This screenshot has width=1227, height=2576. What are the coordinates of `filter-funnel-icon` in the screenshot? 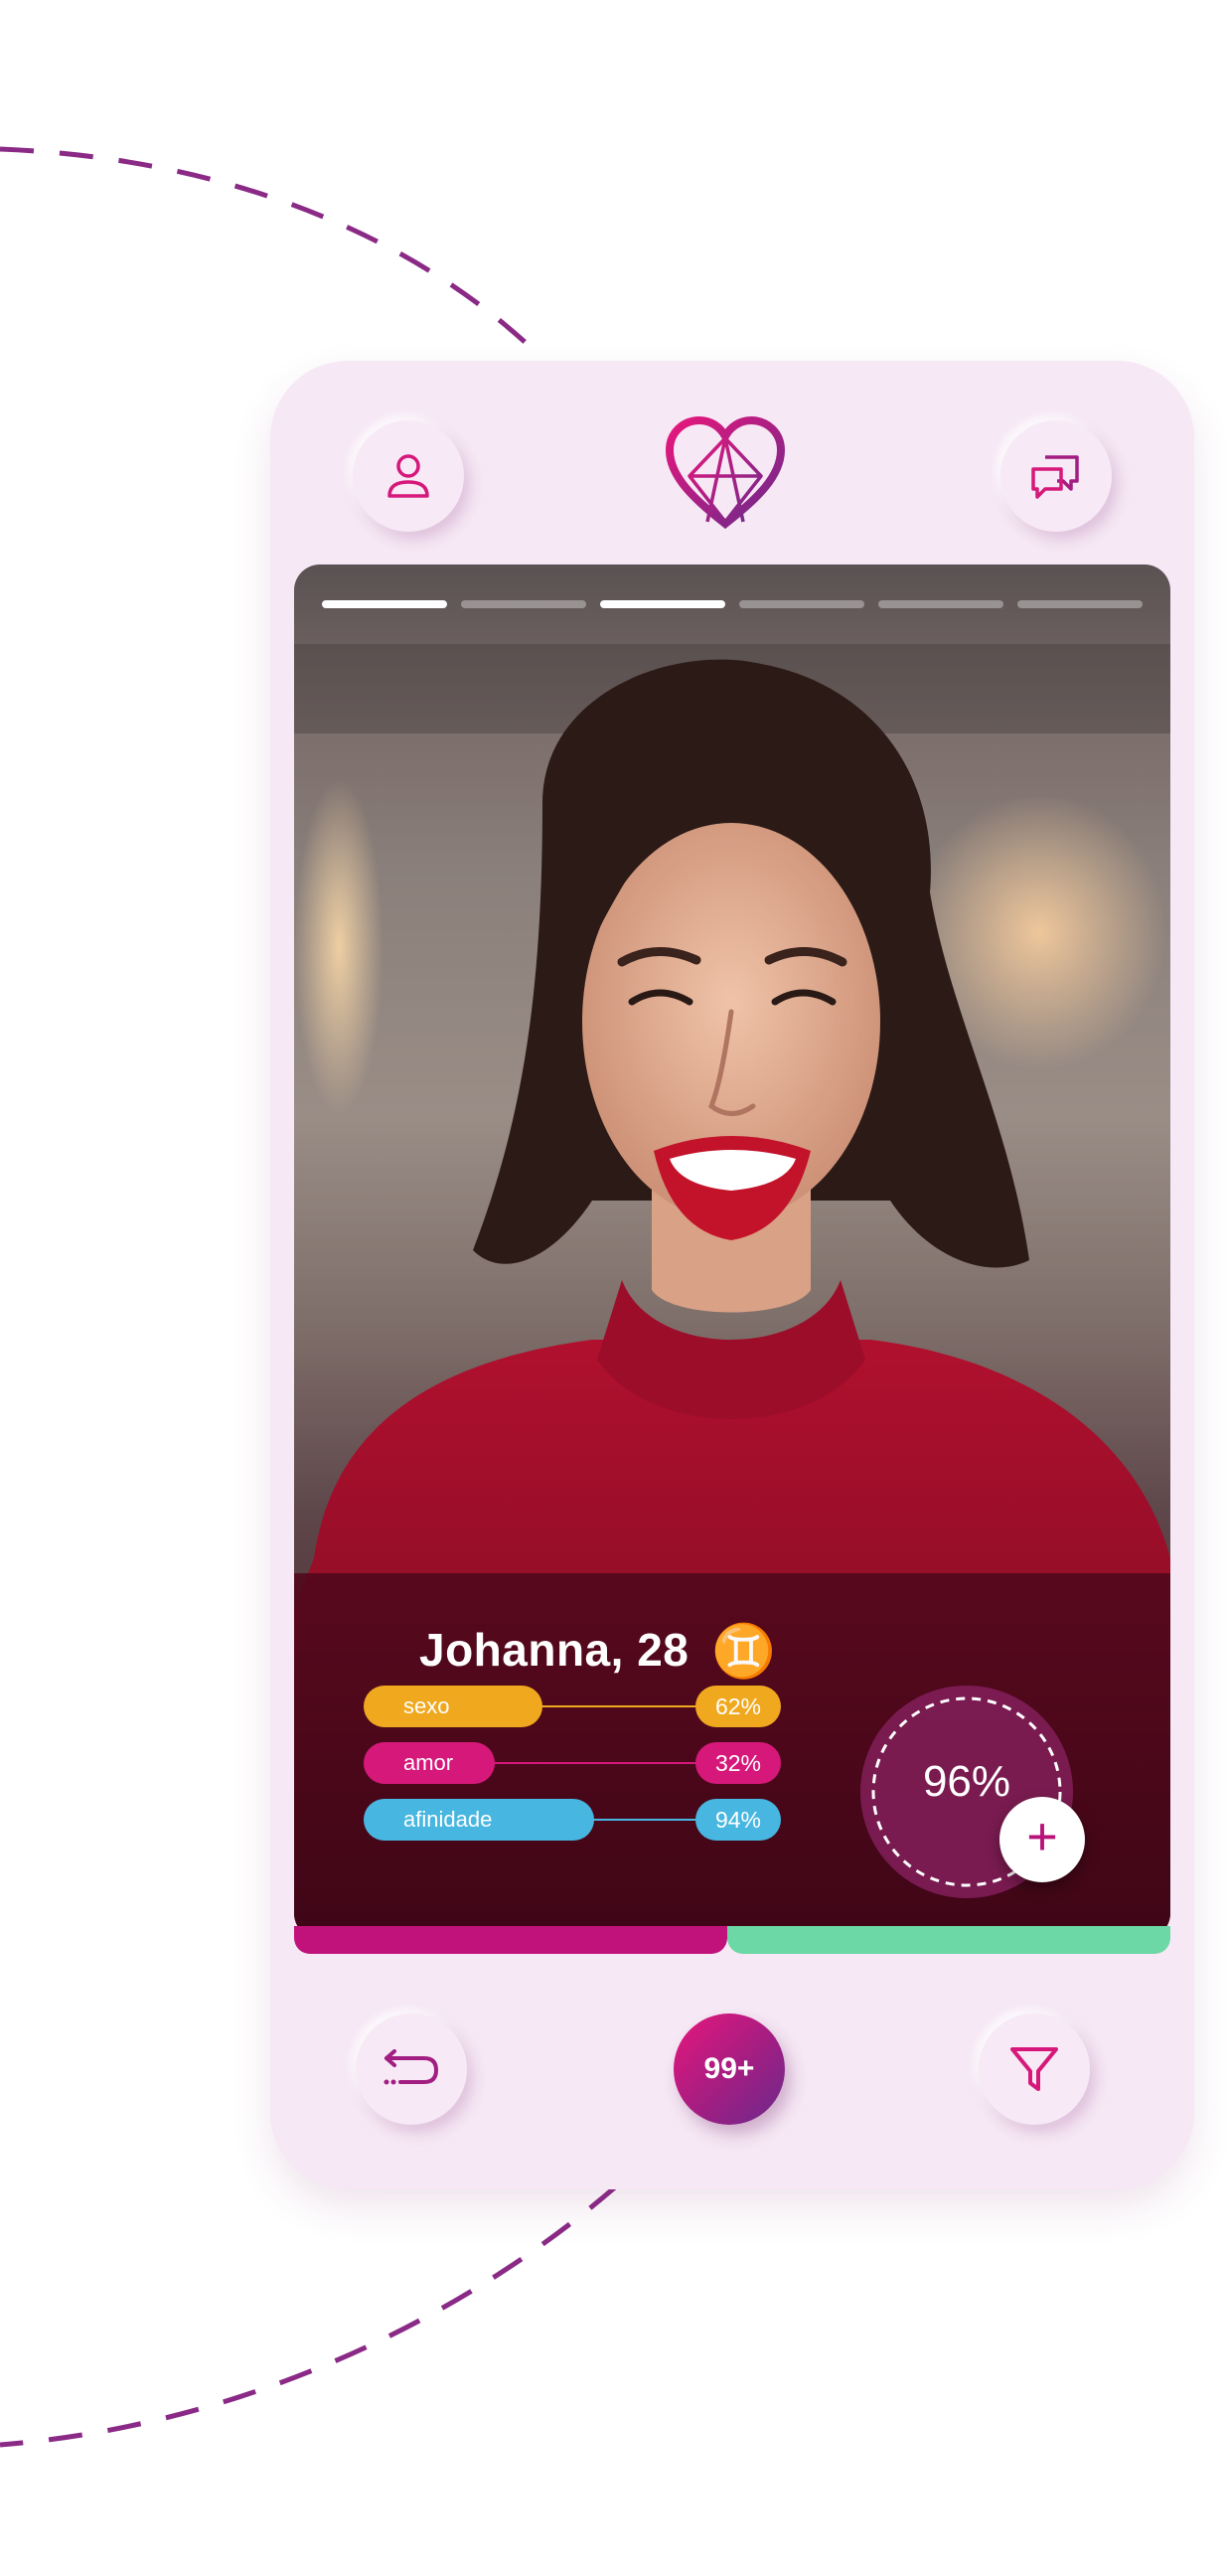 It's located at (1034, 2069).